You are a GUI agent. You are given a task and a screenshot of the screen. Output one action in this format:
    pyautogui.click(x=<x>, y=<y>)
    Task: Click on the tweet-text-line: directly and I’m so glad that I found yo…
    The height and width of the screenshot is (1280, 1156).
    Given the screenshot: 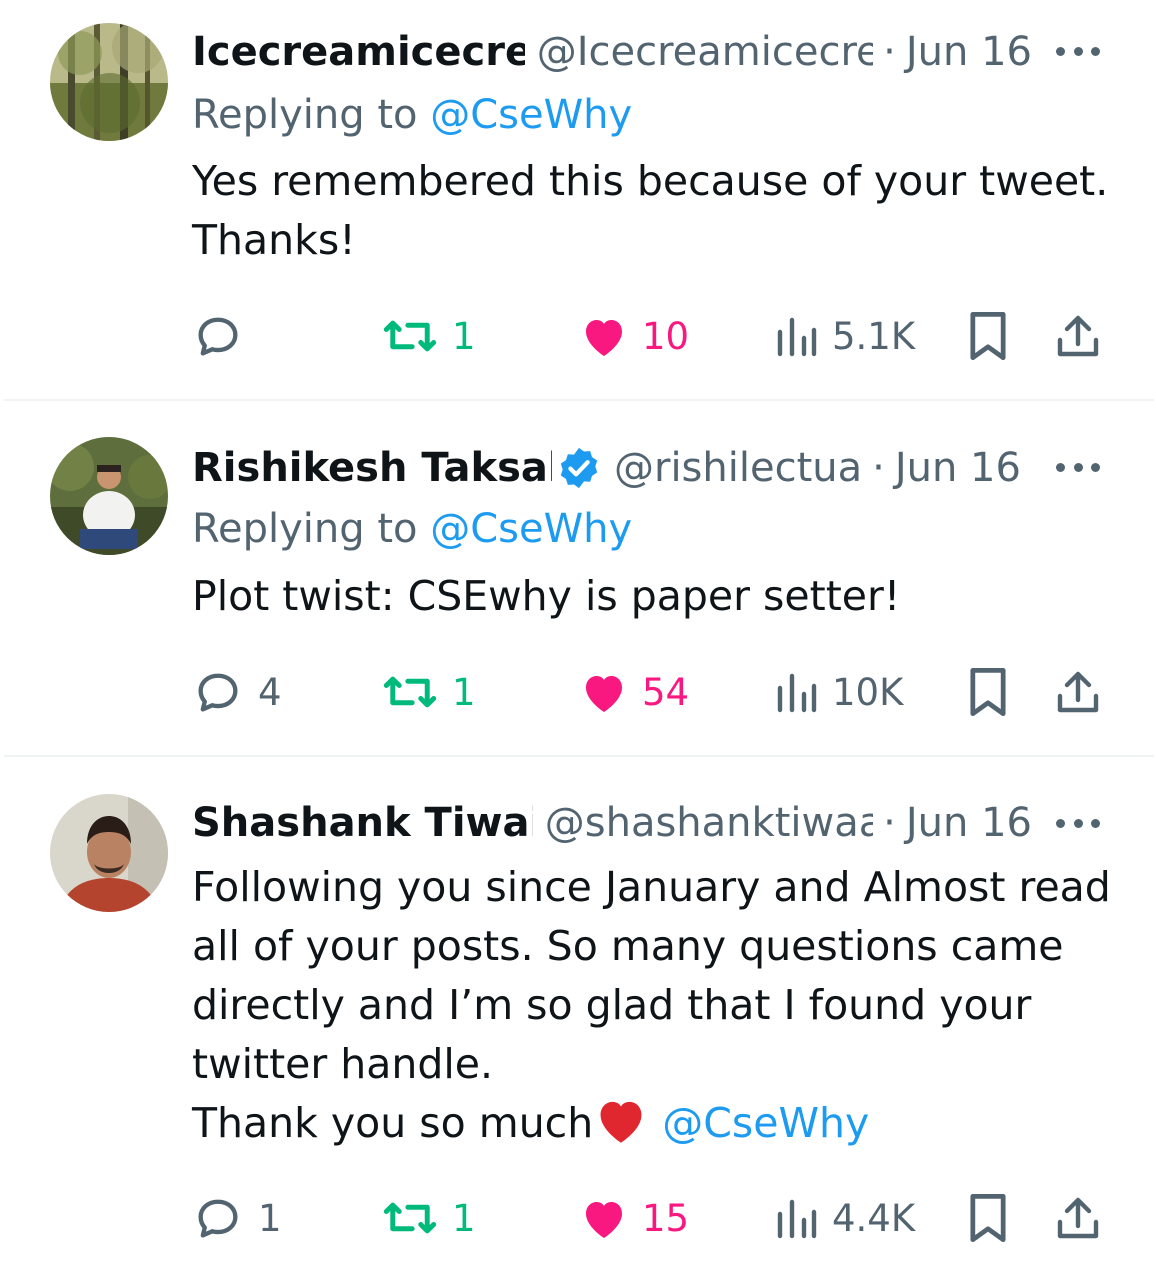 What is the action you would take?
    pyautogui.click(x=612, y=1005)
    